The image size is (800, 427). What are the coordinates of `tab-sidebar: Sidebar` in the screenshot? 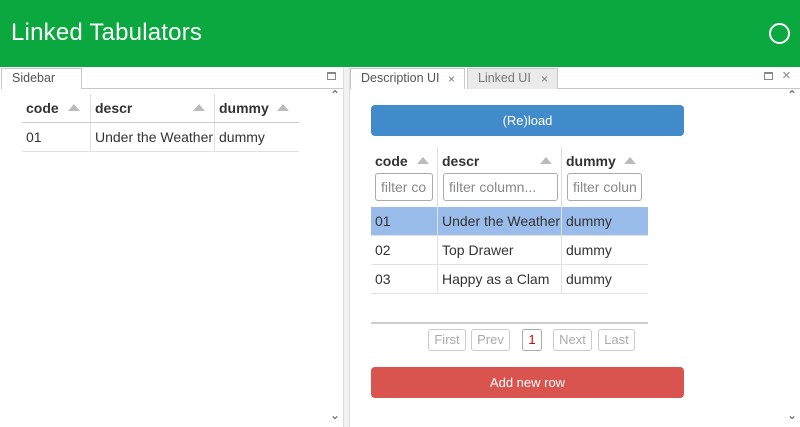 It's located at (41, 78).